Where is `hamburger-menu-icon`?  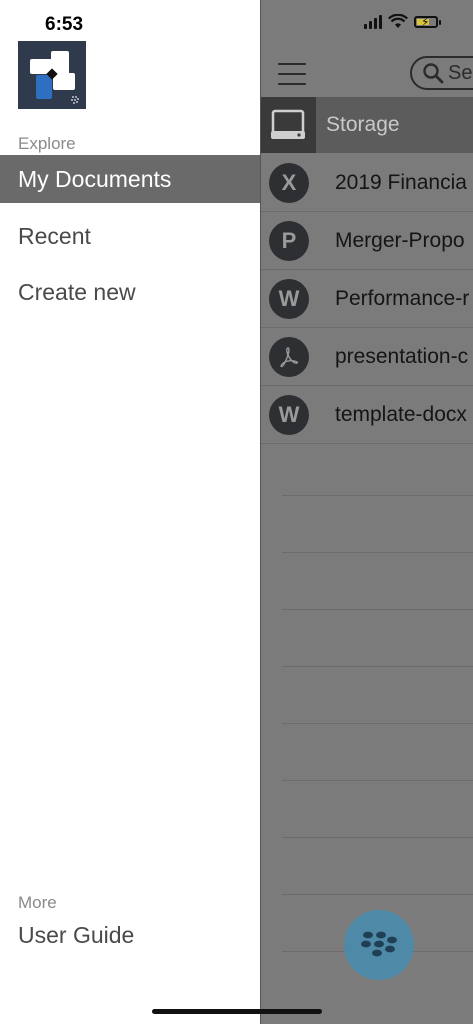
hamburger-menu-icon is located at coordinates (292, 74).